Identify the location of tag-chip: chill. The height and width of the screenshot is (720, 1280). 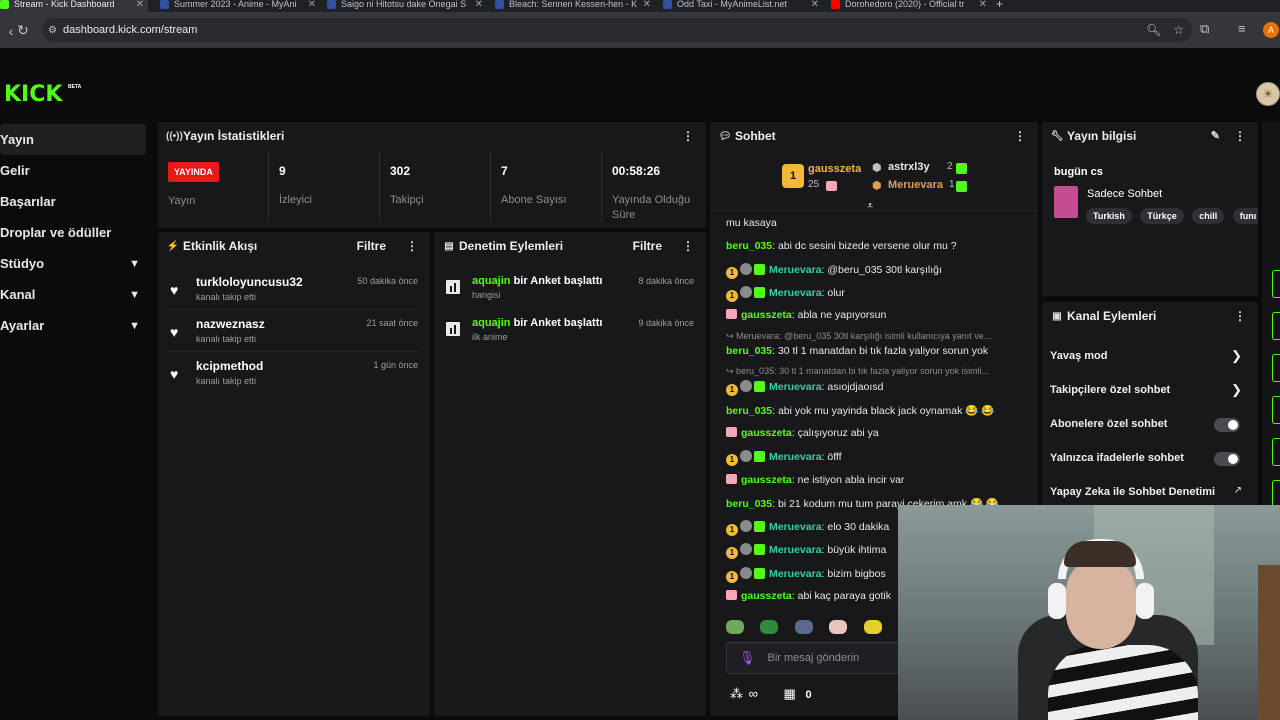
(1208, 216).